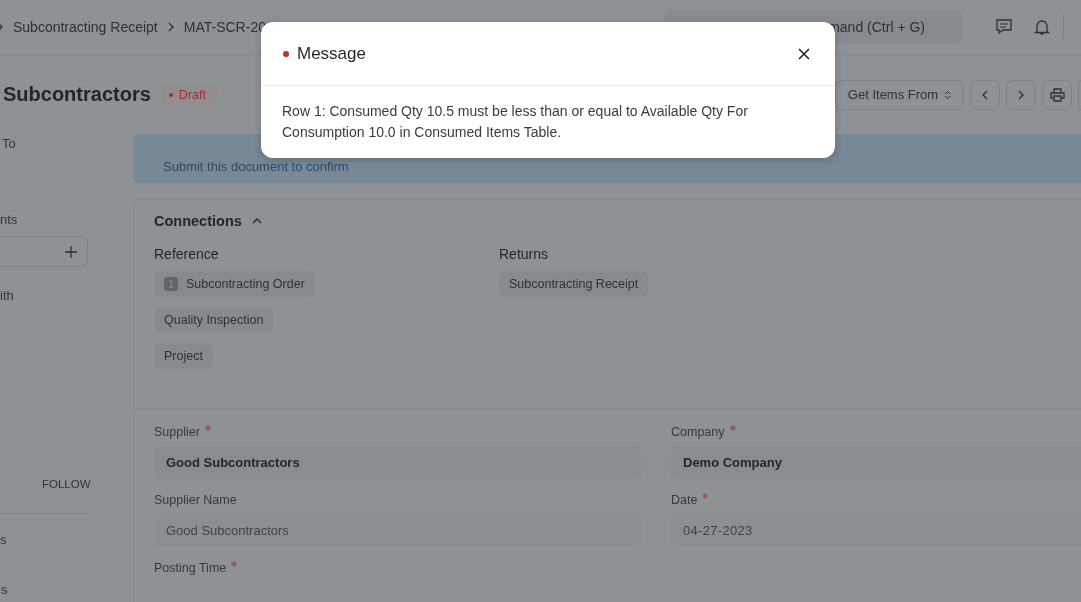  Describe the element at coordinates (948, 94) in the screenshot. I see `sort-caret-icon` at that location.